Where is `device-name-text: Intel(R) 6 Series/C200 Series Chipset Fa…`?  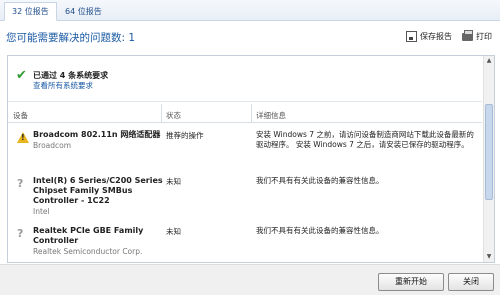
device-name-text: Intel(R) 6 Series/C200 Series Chipset Fa… is located at coordinates (98, 190).